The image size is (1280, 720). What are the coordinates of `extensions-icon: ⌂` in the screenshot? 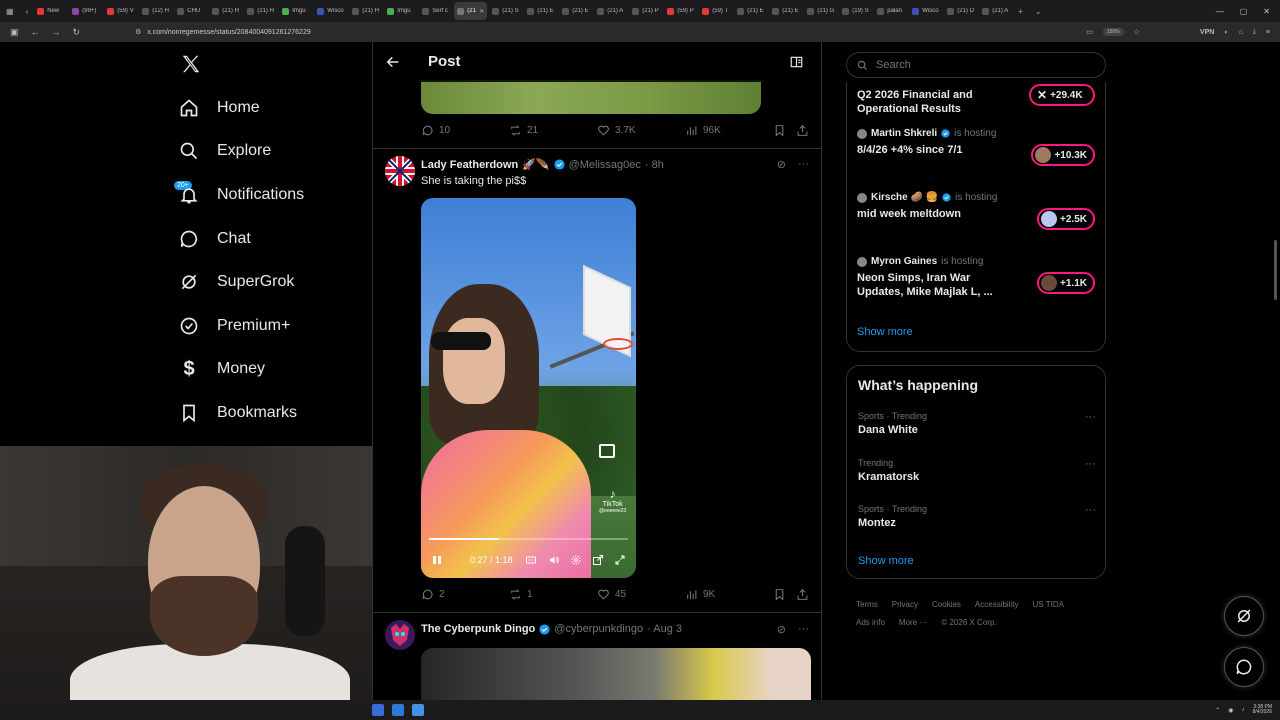 It's located at (1241, 32).